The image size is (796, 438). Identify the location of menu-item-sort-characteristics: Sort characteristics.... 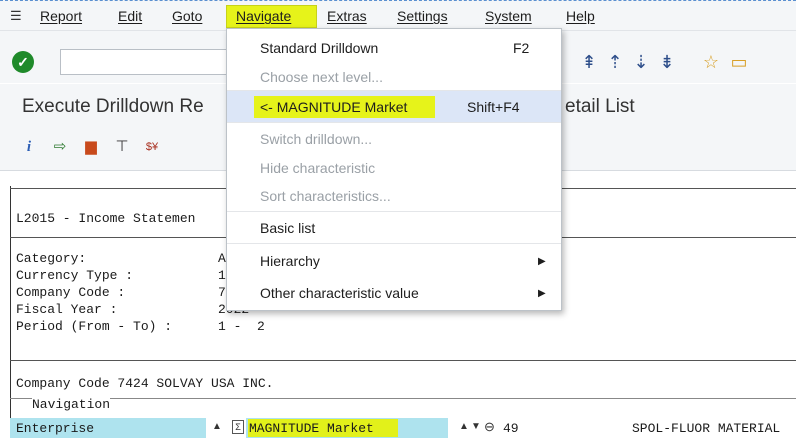
(325, 196).